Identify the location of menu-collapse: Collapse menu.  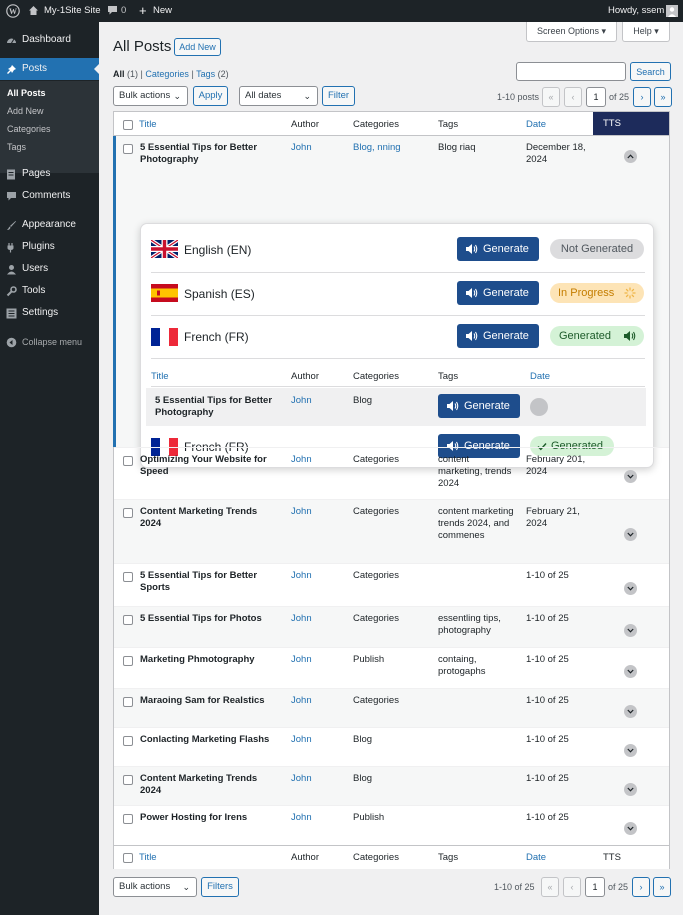
(49, 342).